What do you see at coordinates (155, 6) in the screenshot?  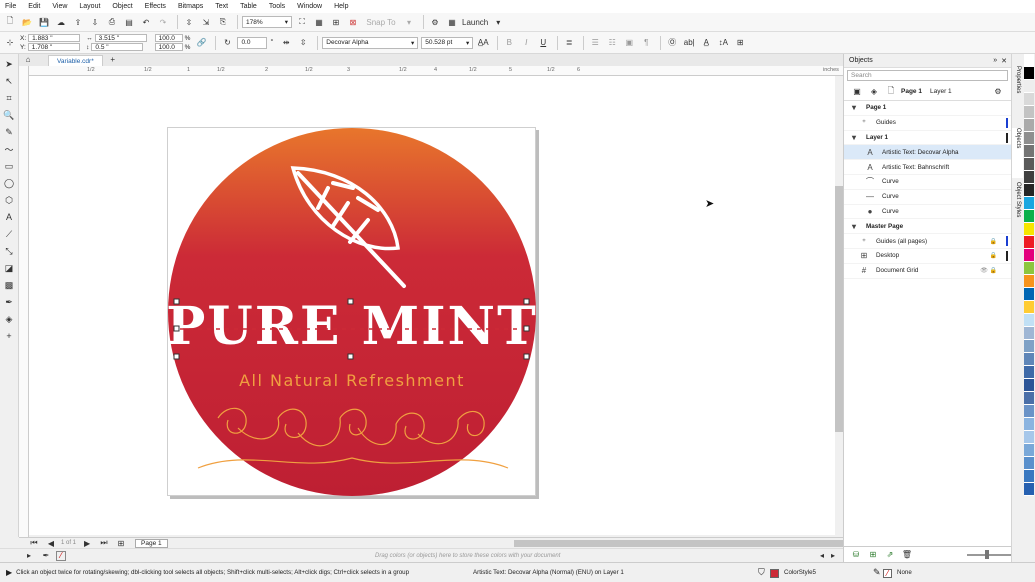 I see `menu-effects: Effects` at bounding box center [155, 6].